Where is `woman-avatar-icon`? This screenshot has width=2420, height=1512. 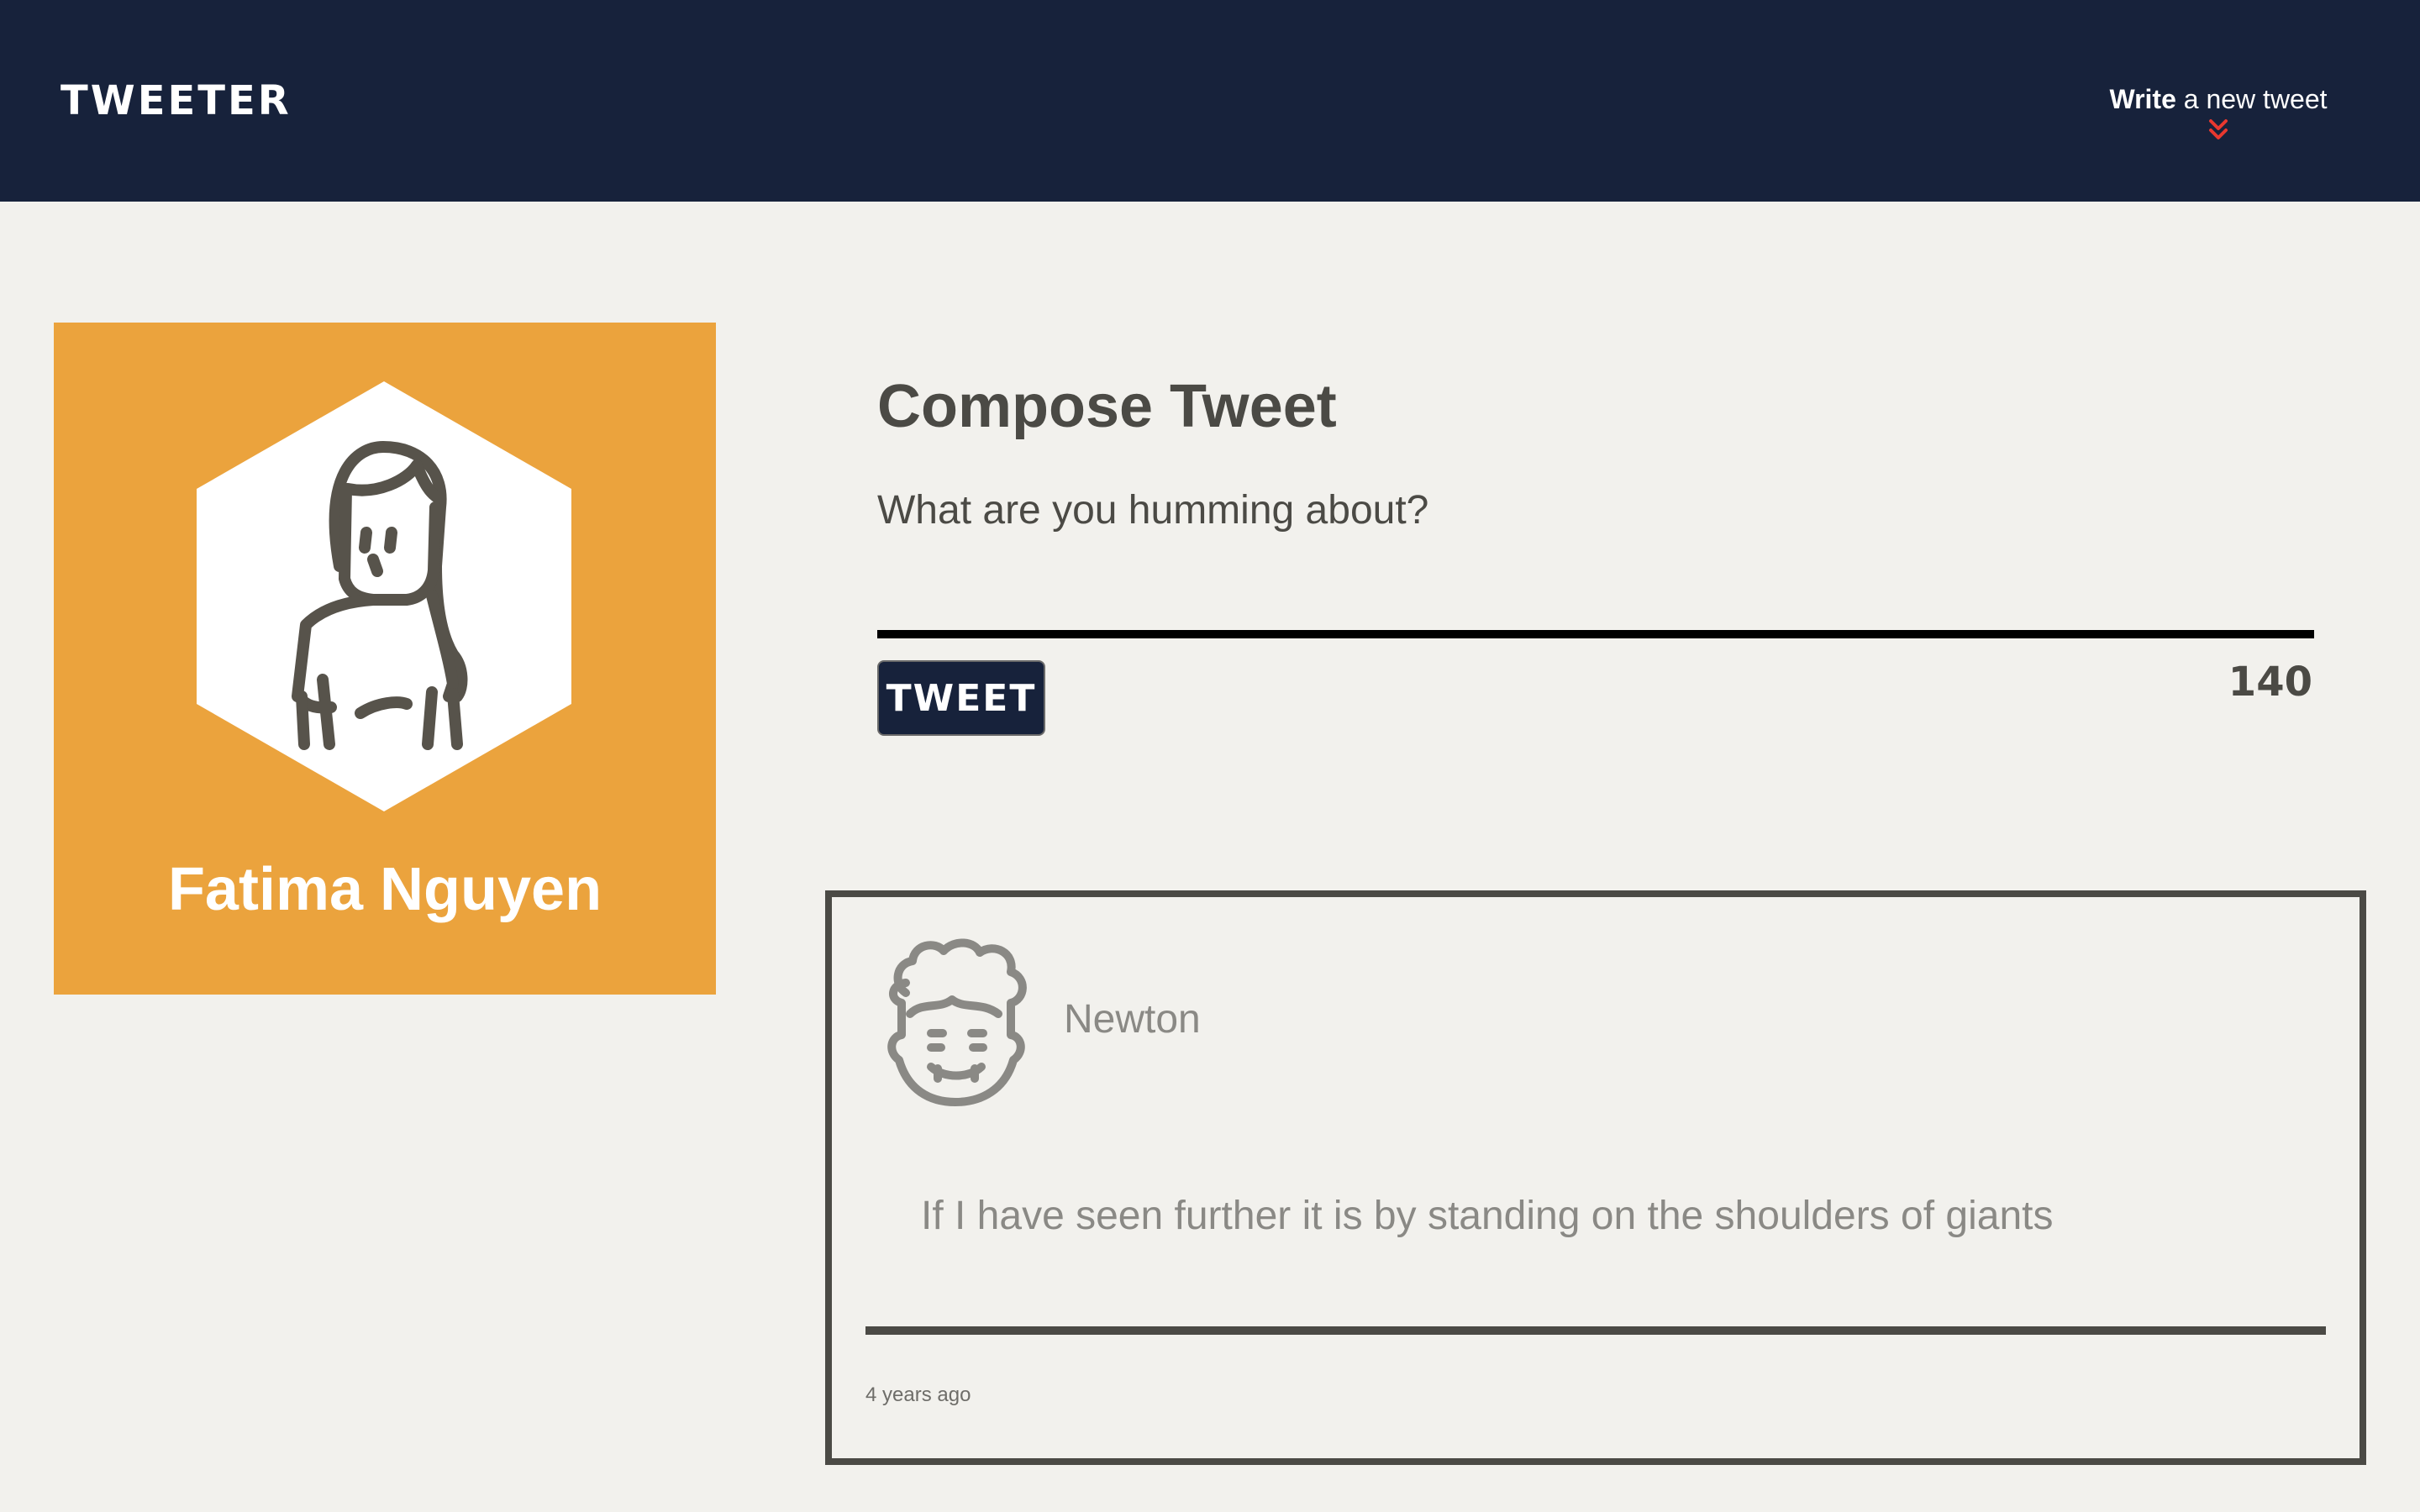 woman-avatar-icon is located at coordinates (384, 596).